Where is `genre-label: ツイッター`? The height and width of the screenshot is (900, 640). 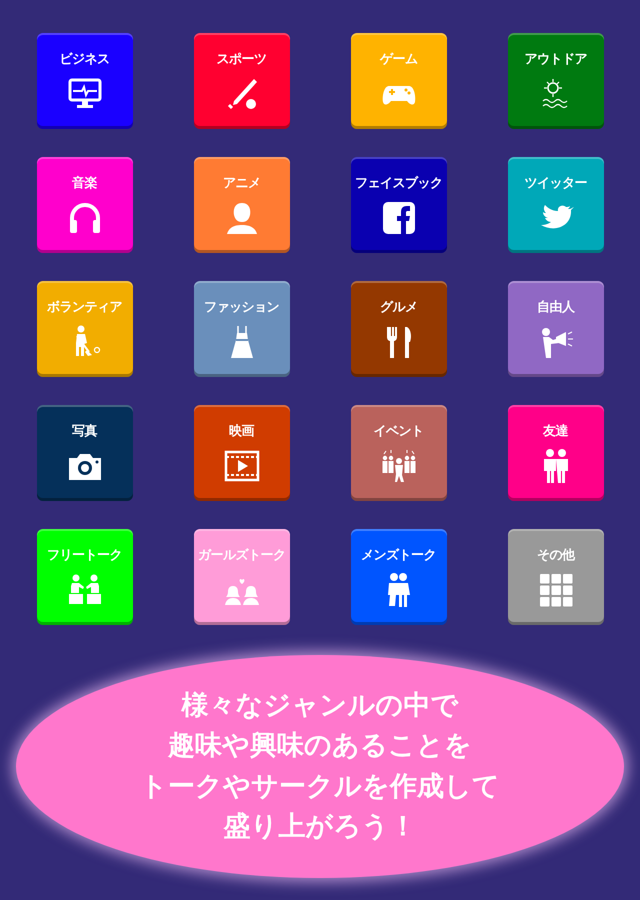
genre-label: ツイッター is located at coordinates (555, 183).